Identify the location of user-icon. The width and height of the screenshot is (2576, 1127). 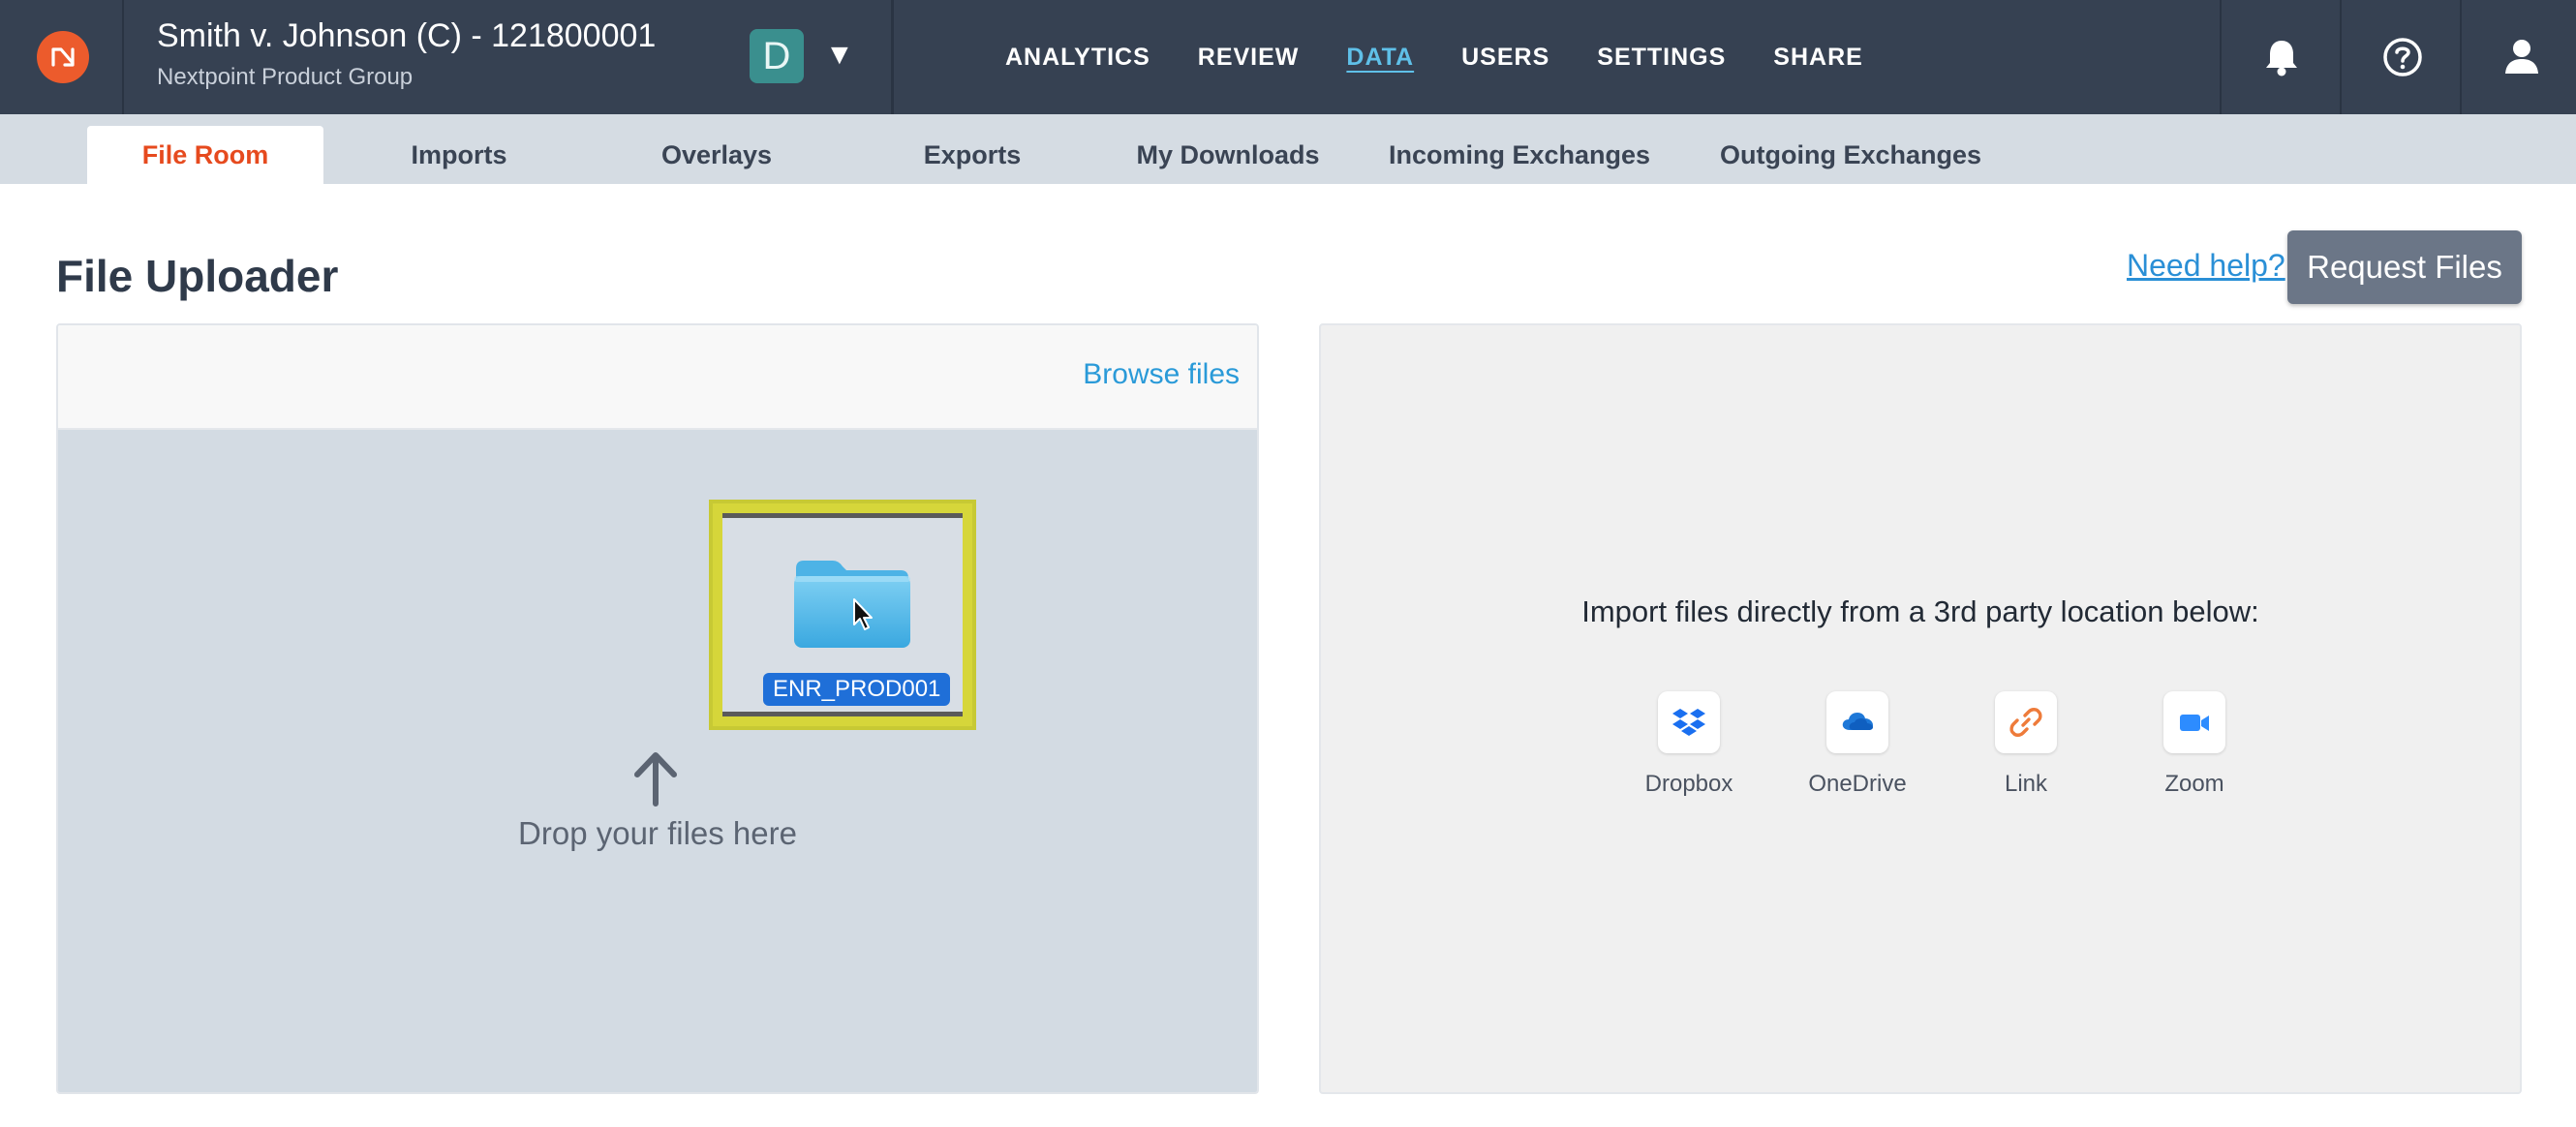
(2521, 57).